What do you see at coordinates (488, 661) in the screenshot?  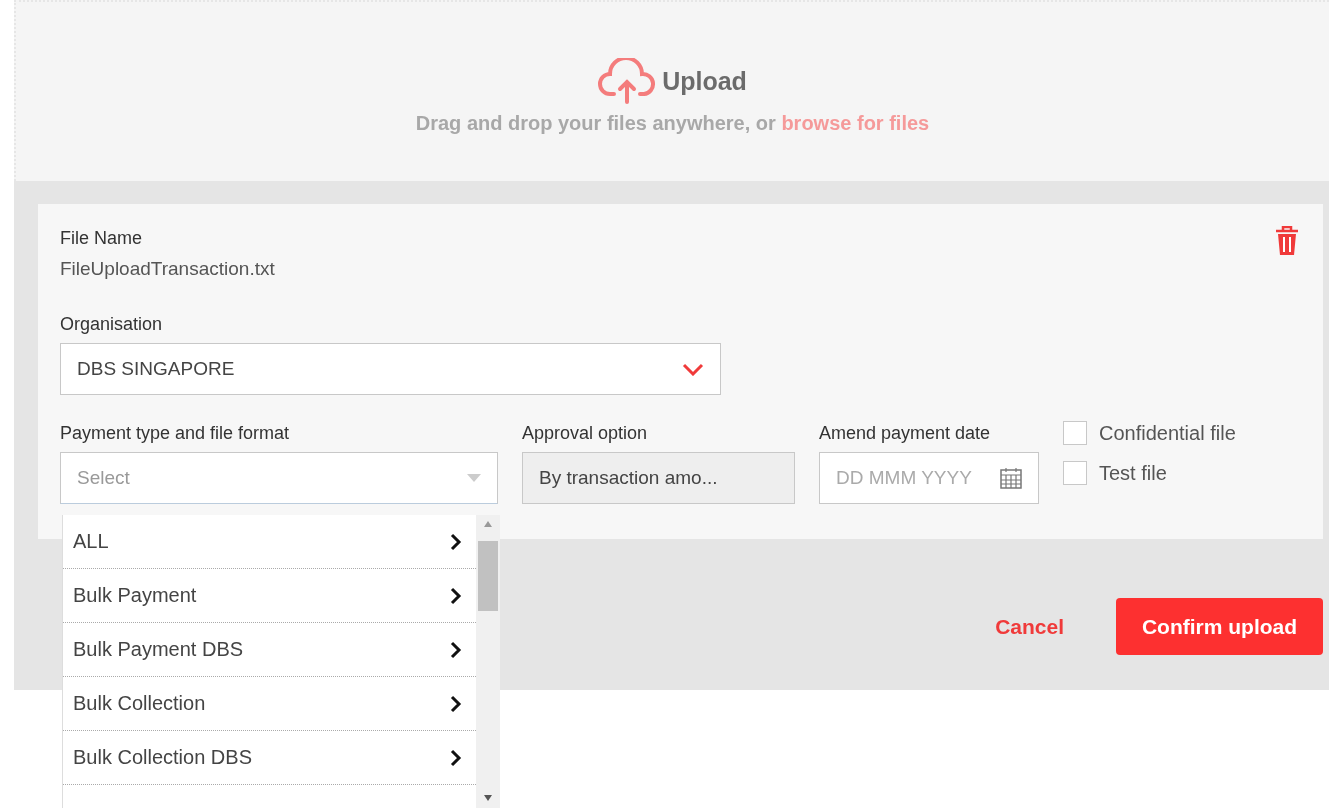 I see `scrollbar` at bounding box center [488, 661].